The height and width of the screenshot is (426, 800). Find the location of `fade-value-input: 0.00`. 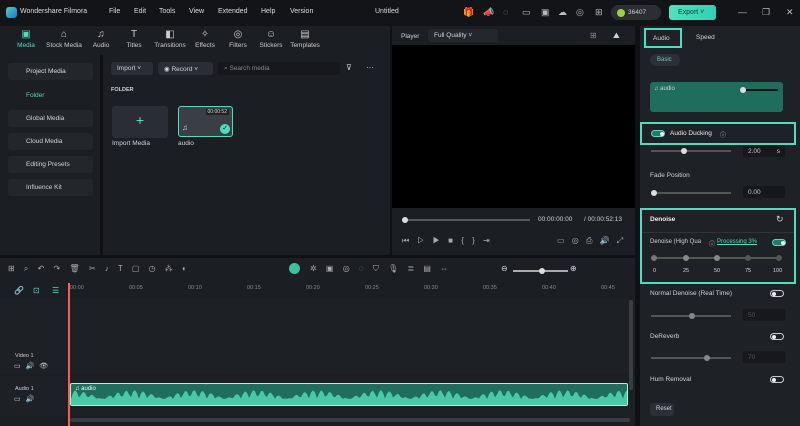

fade-value-input: 0.00 is located at coordinates (764, 192).